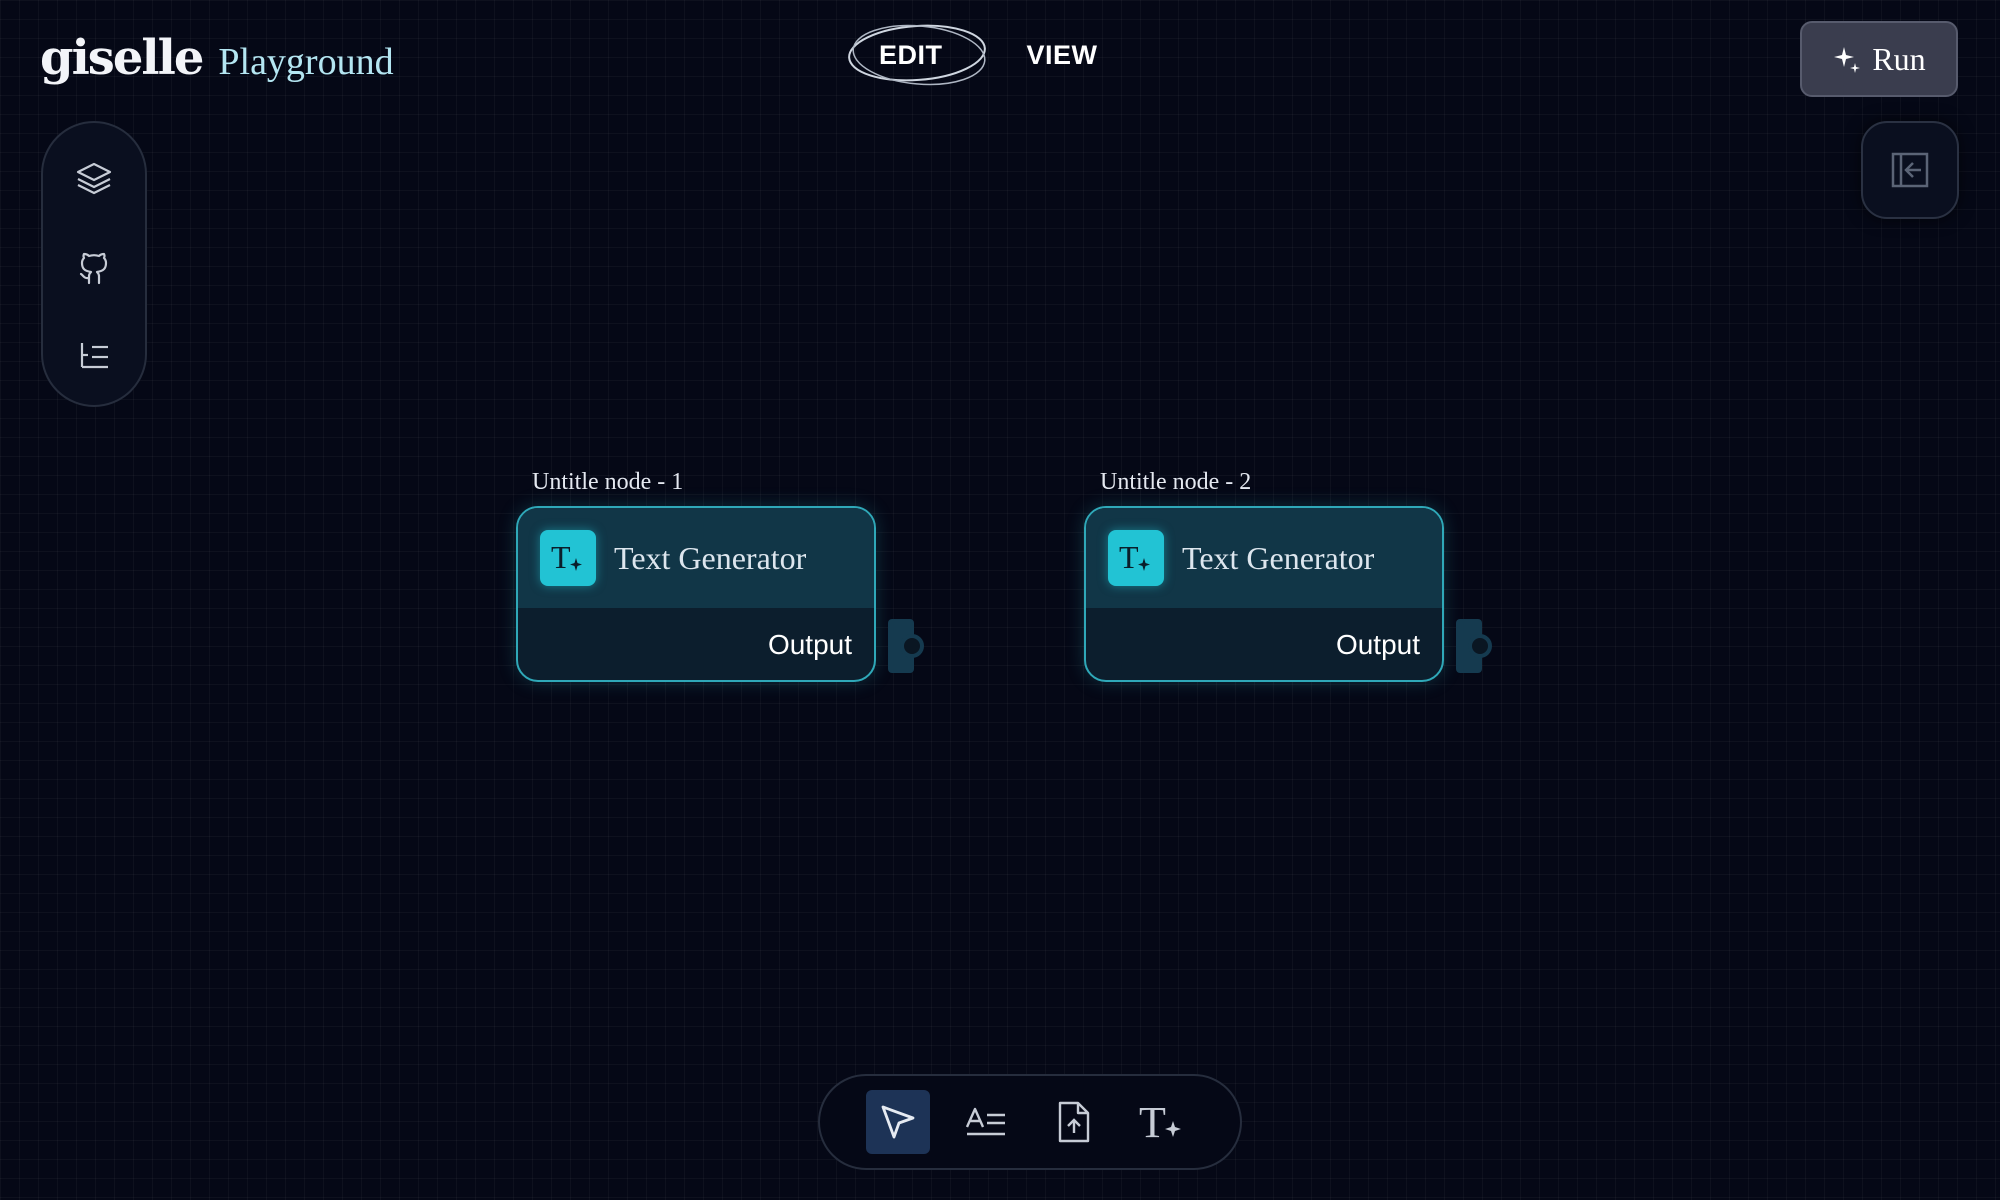 The height and width of the screenshot is (1200, 2000). What do you see at coordinates (1176, 482) in the screenshot?
I see `node-2-title: Untitle node - 2` at bounding box center [1176, 482].